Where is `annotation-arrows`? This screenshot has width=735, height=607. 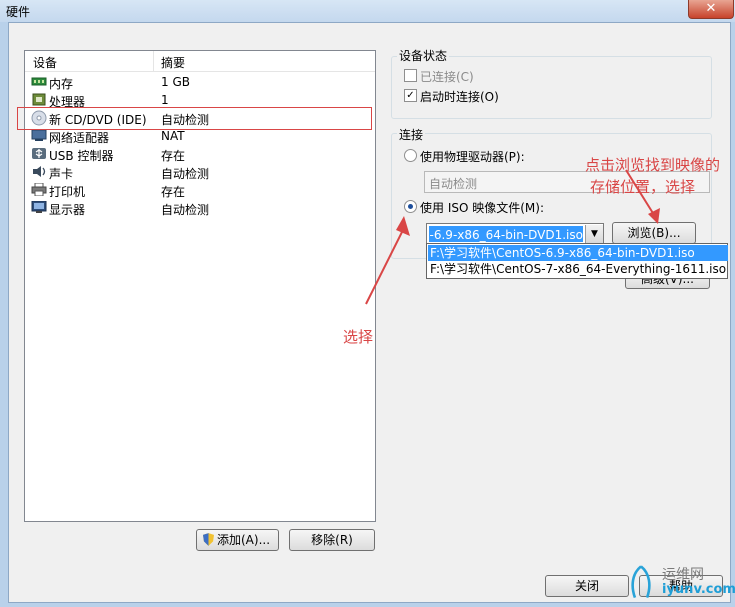
annotation-arrows is located at coordinates (512, 237).